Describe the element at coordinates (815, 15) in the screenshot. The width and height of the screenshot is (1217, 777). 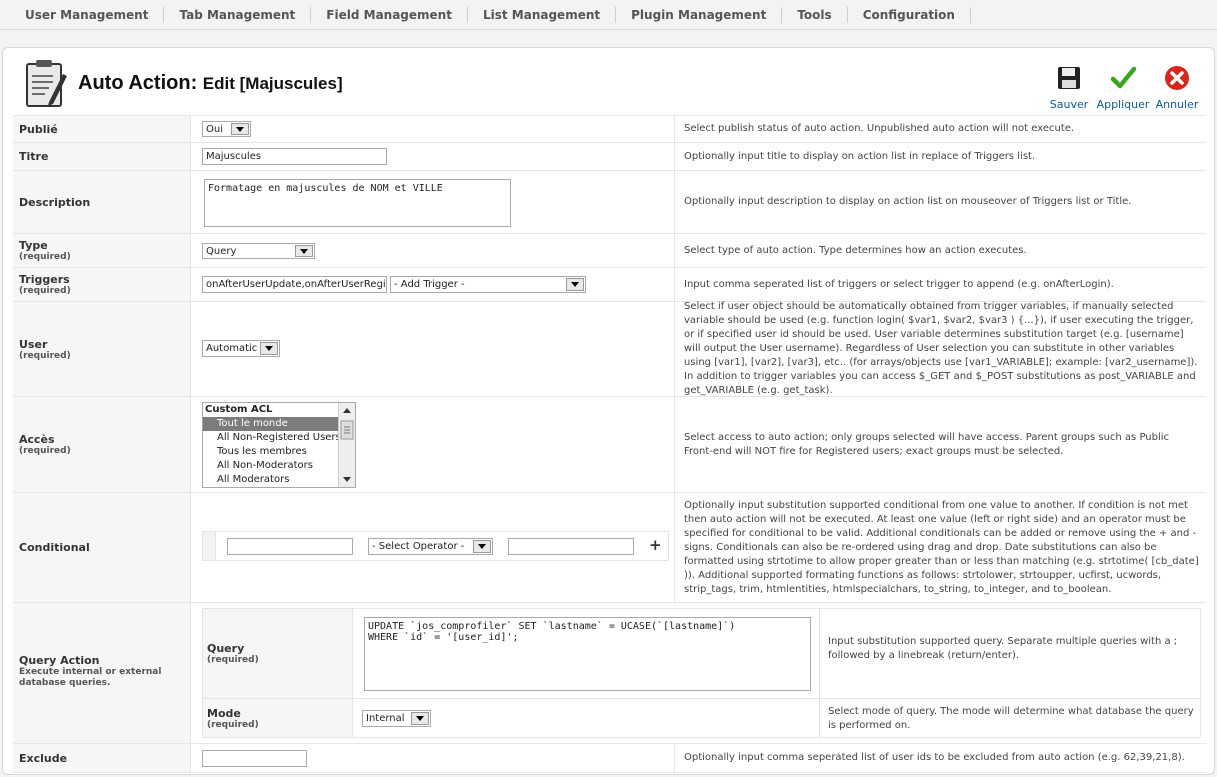
I see `menu-tools: Tools` at that location.